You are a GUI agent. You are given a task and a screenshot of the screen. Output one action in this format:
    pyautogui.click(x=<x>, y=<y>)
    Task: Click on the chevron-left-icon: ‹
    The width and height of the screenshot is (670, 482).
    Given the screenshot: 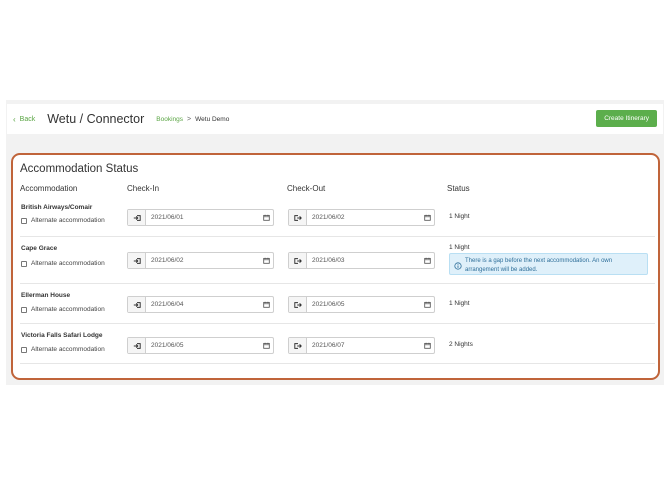 What is the action you would take?
    pyautogui.click(x=14, y=119)
    